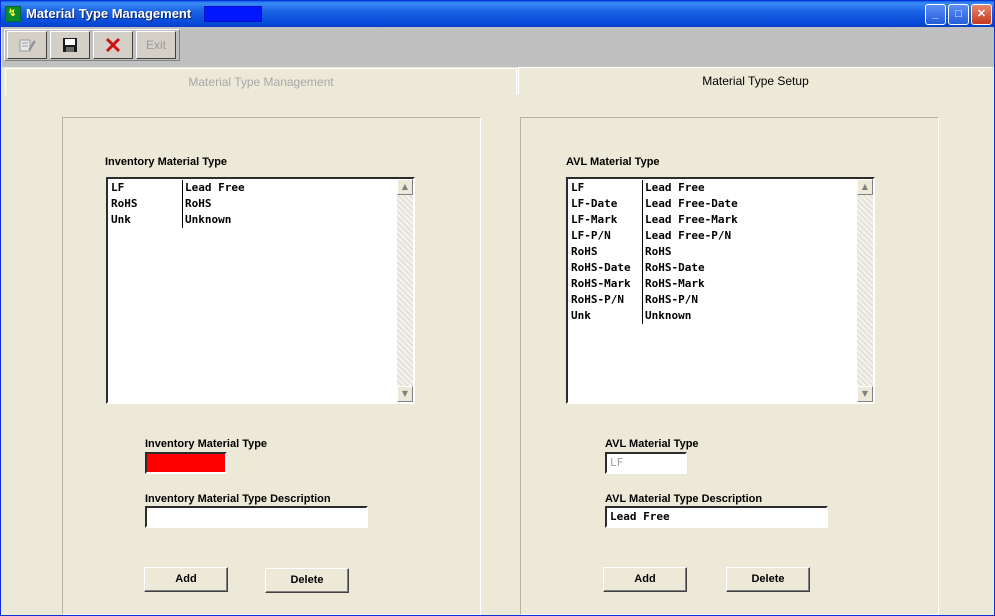 Image resolution: width=995 pixels, height=616 pixels. I want to click on inventory-desc-field, so click(256, 517).